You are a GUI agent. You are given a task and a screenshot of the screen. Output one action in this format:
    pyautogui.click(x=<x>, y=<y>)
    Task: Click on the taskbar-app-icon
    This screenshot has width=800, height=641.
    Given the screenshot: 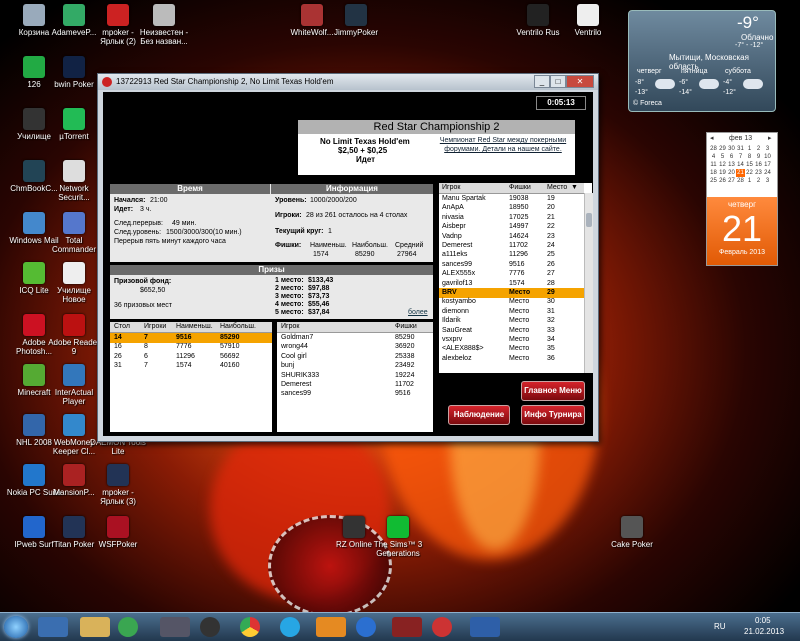 What is the action you would take?
    pyautogui.click(x=175, y=627)
    